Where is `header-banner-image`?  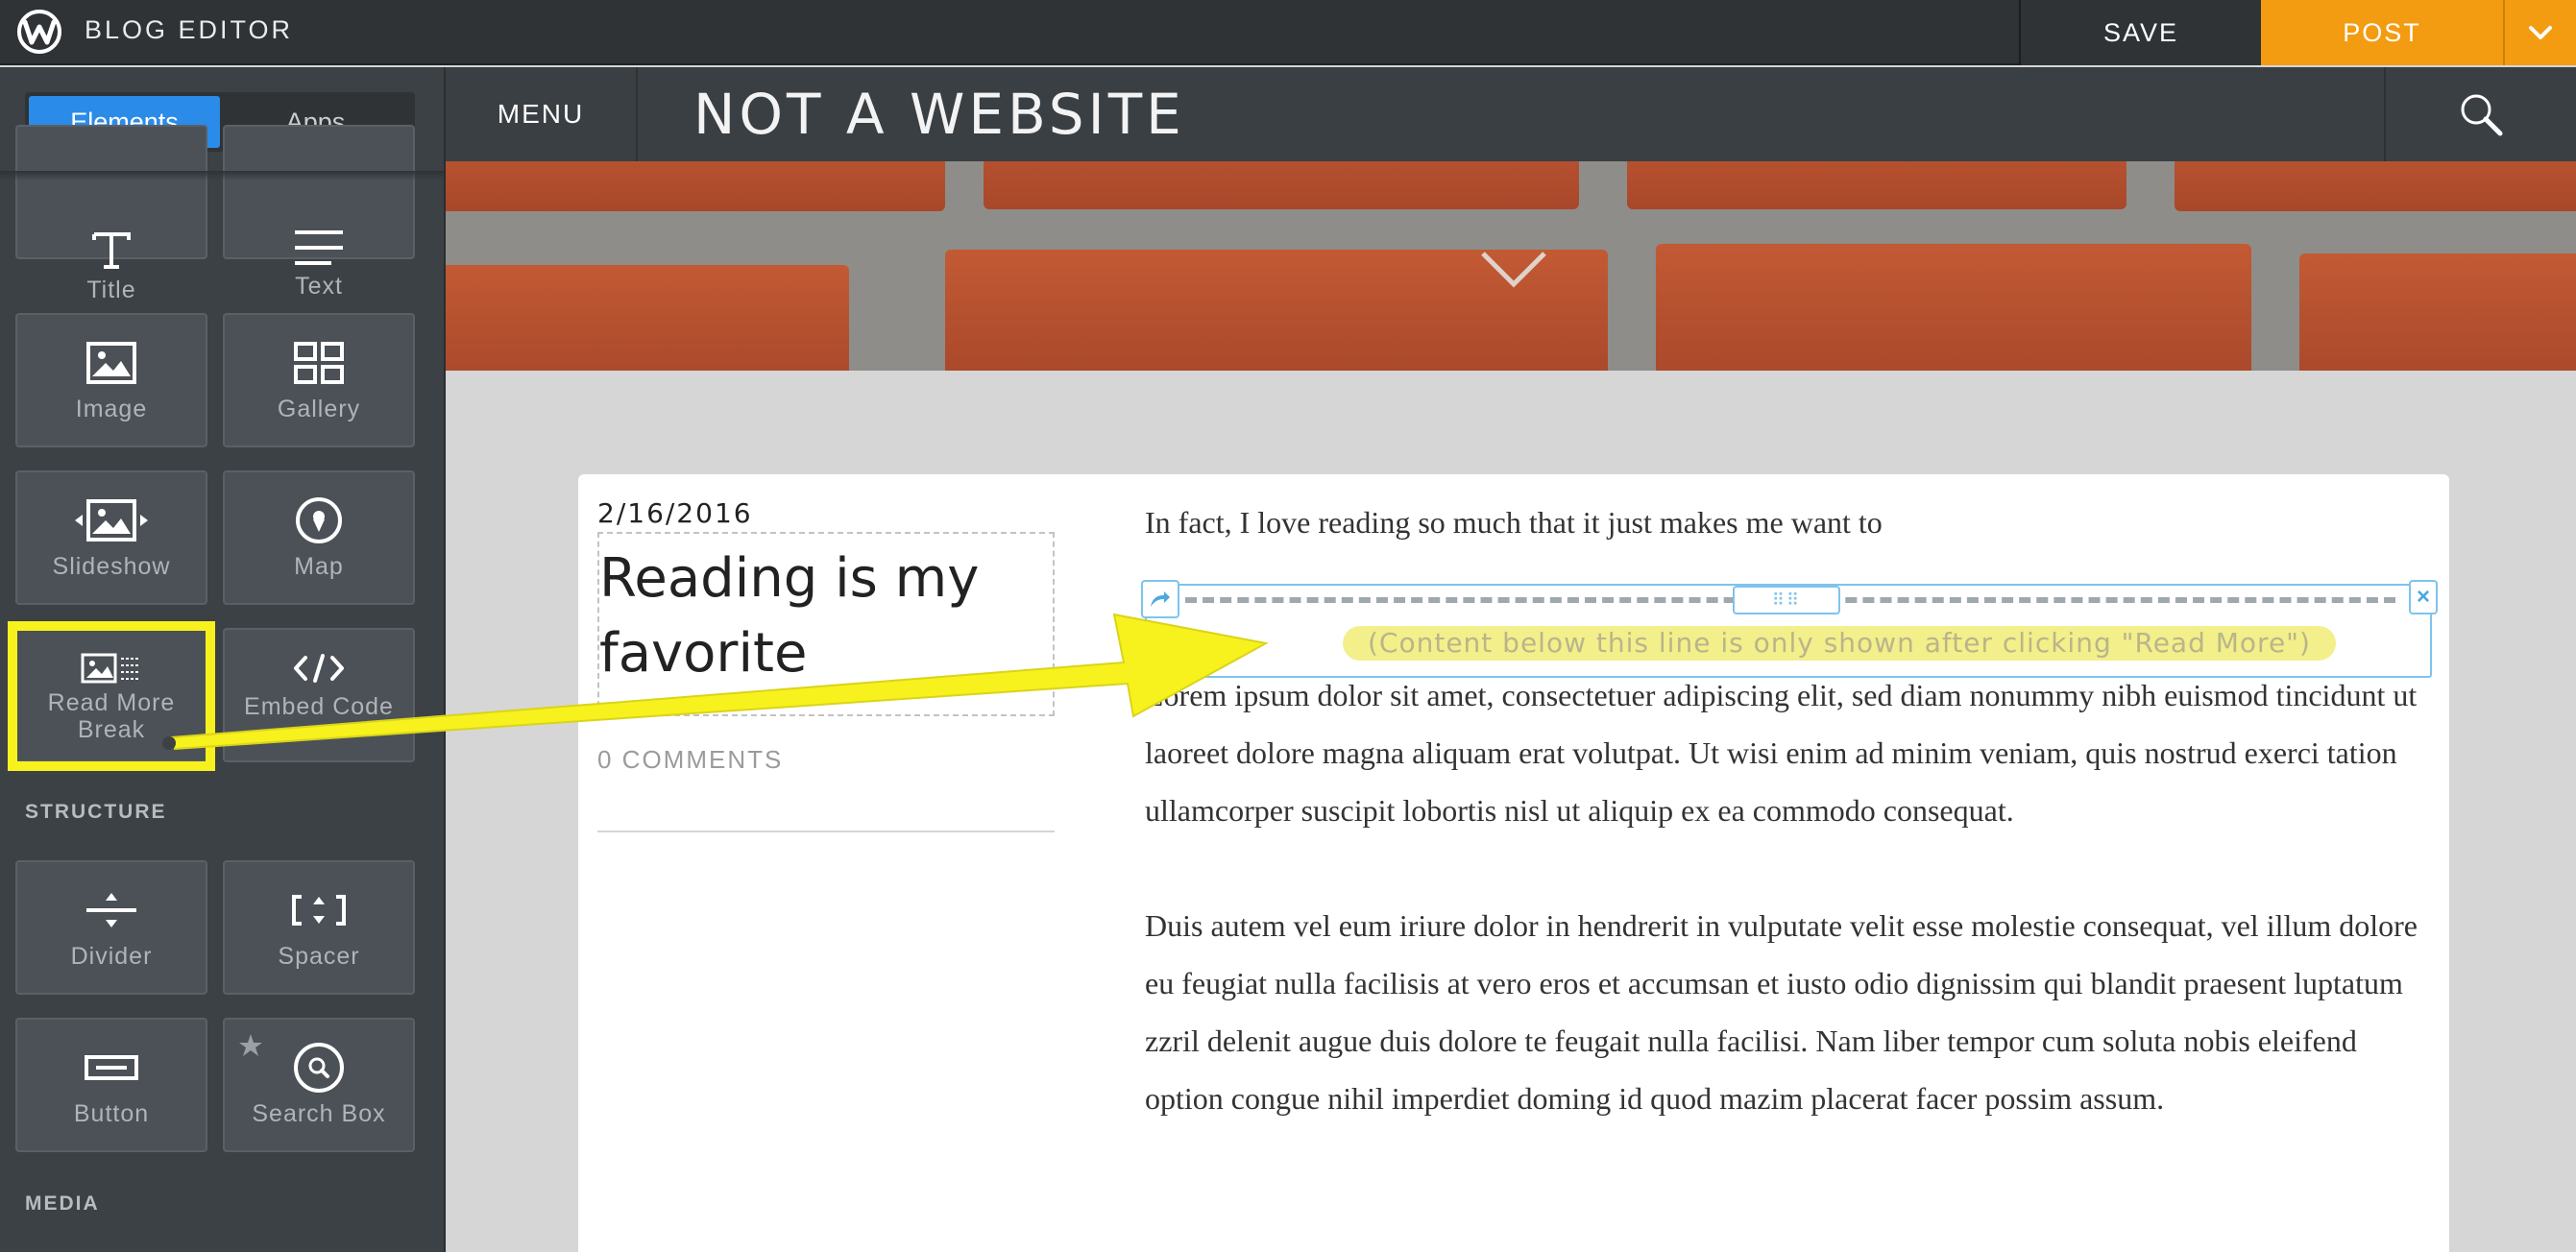 header-banner-image is located at coordinates (1511, 266).